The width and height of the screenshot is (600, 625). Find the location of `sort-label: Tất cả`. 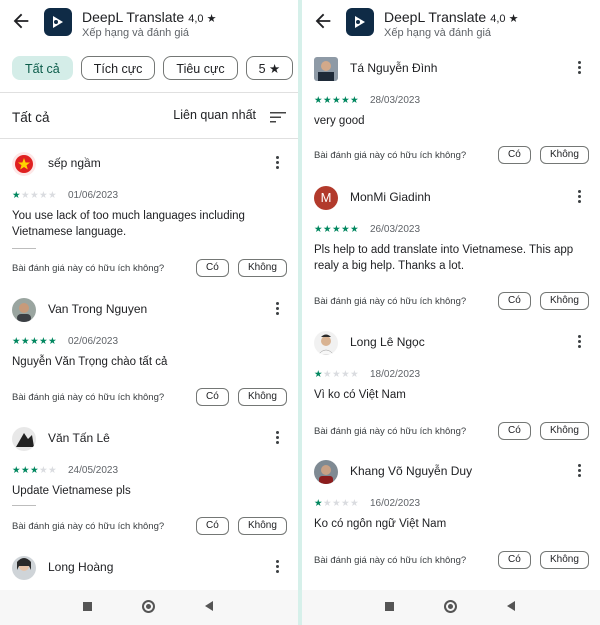

sort-label: Tất cả is located at coordinates (31, 117).